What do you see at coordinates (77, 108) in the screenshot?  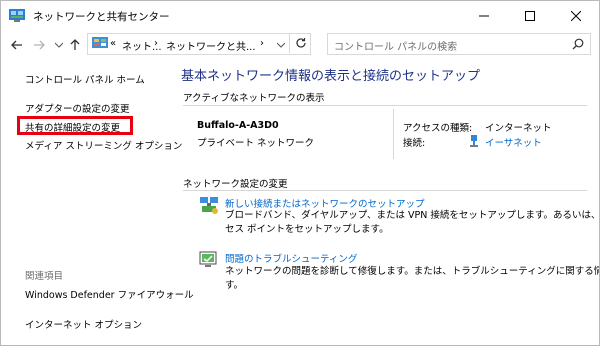 I see `change-adapter-settings-link: アダプターの設定の変更` at bounding box center [77, 108].